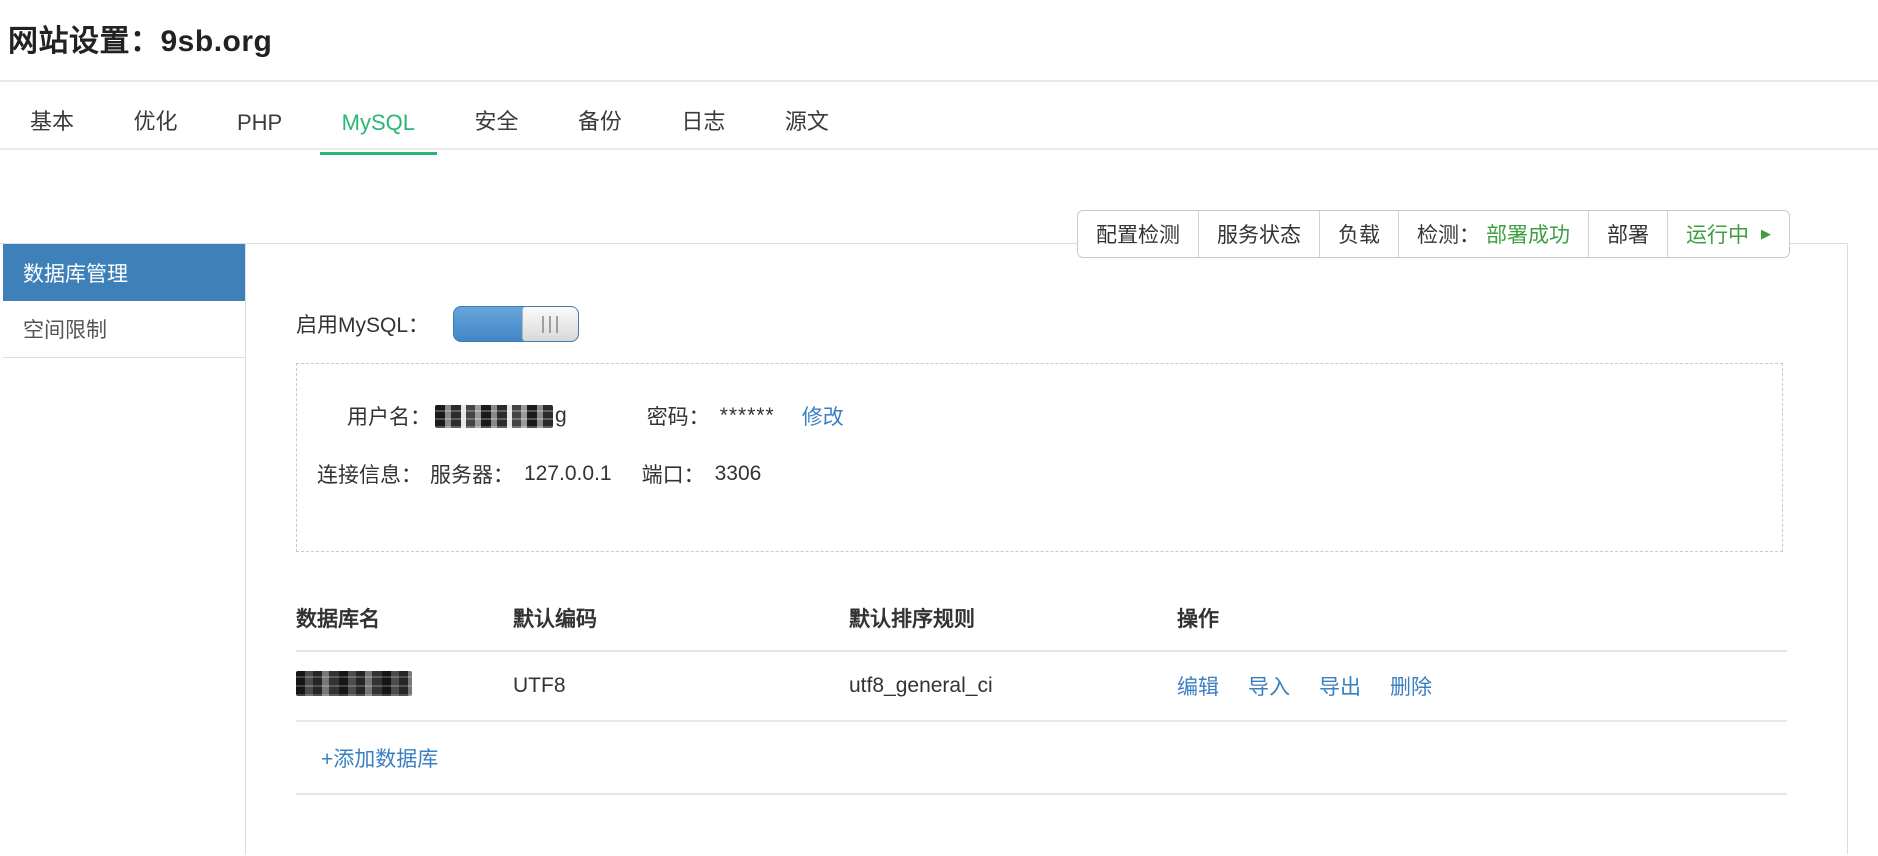 The width and height of the screenshot is (1878, 856). Describe the element at coordinates (807, 117) in the screenshot. I see `tab-source: 源文` at that location.